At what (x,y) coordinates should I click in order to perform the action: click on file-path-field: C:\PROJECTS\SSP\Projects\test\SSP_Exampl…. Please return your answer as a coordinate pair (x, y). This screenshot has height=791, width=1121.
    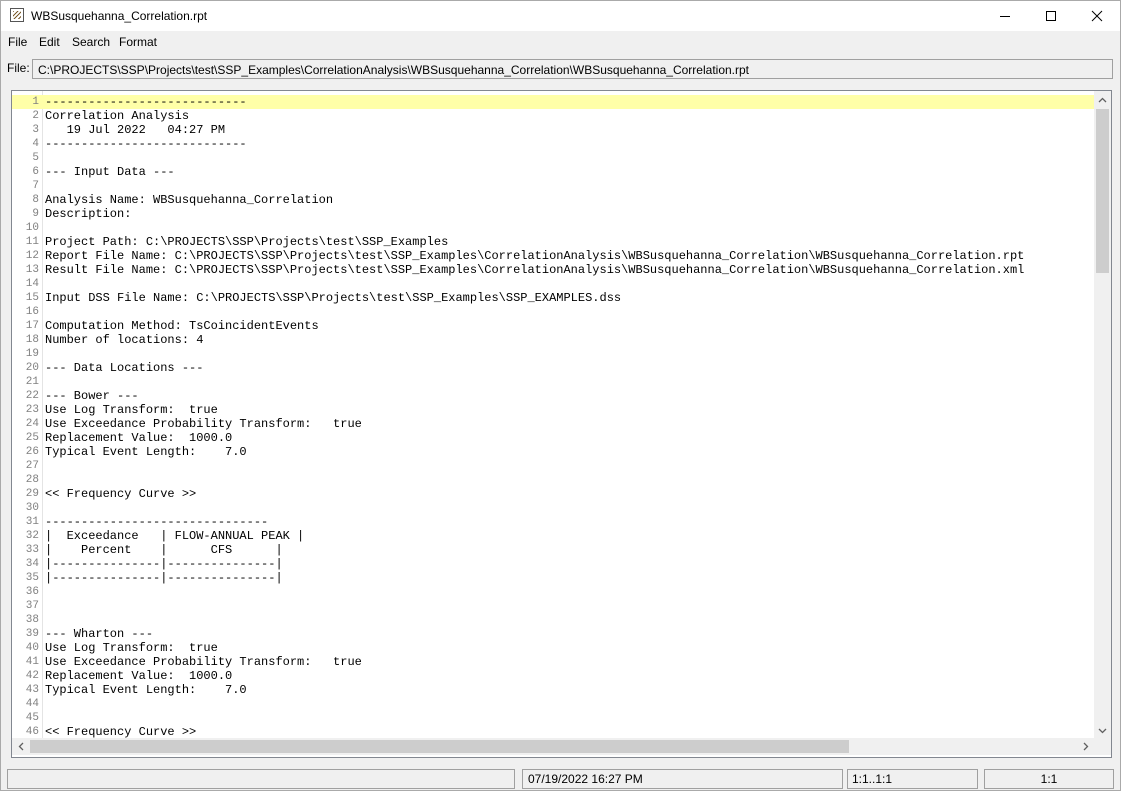
    Looking at the image, I should click on (572, 69).